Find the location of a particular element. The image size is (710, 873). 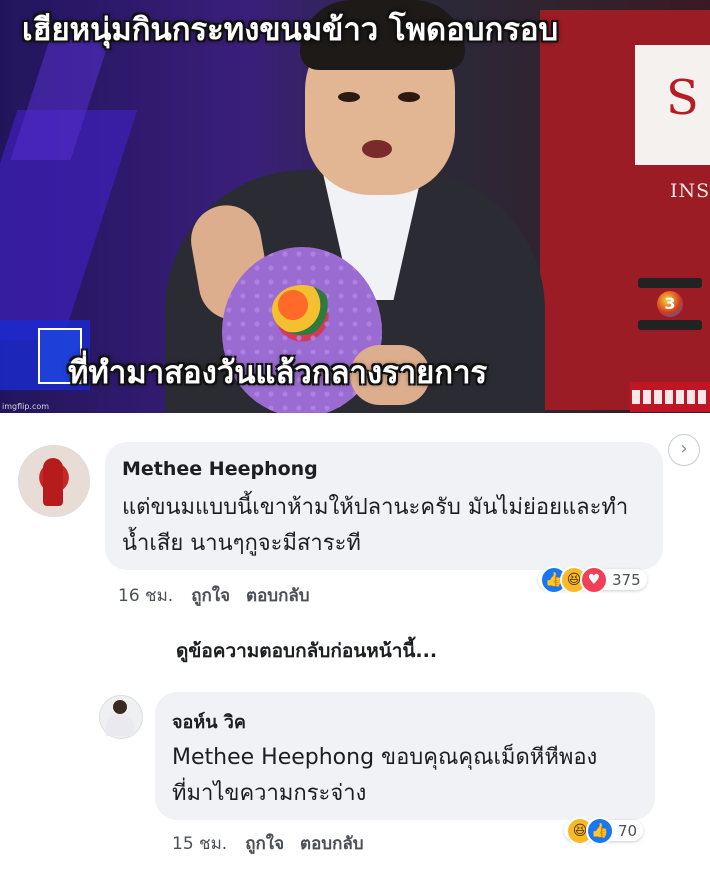

reply-time: 15 ชม. is located at coordinates (199, 844).